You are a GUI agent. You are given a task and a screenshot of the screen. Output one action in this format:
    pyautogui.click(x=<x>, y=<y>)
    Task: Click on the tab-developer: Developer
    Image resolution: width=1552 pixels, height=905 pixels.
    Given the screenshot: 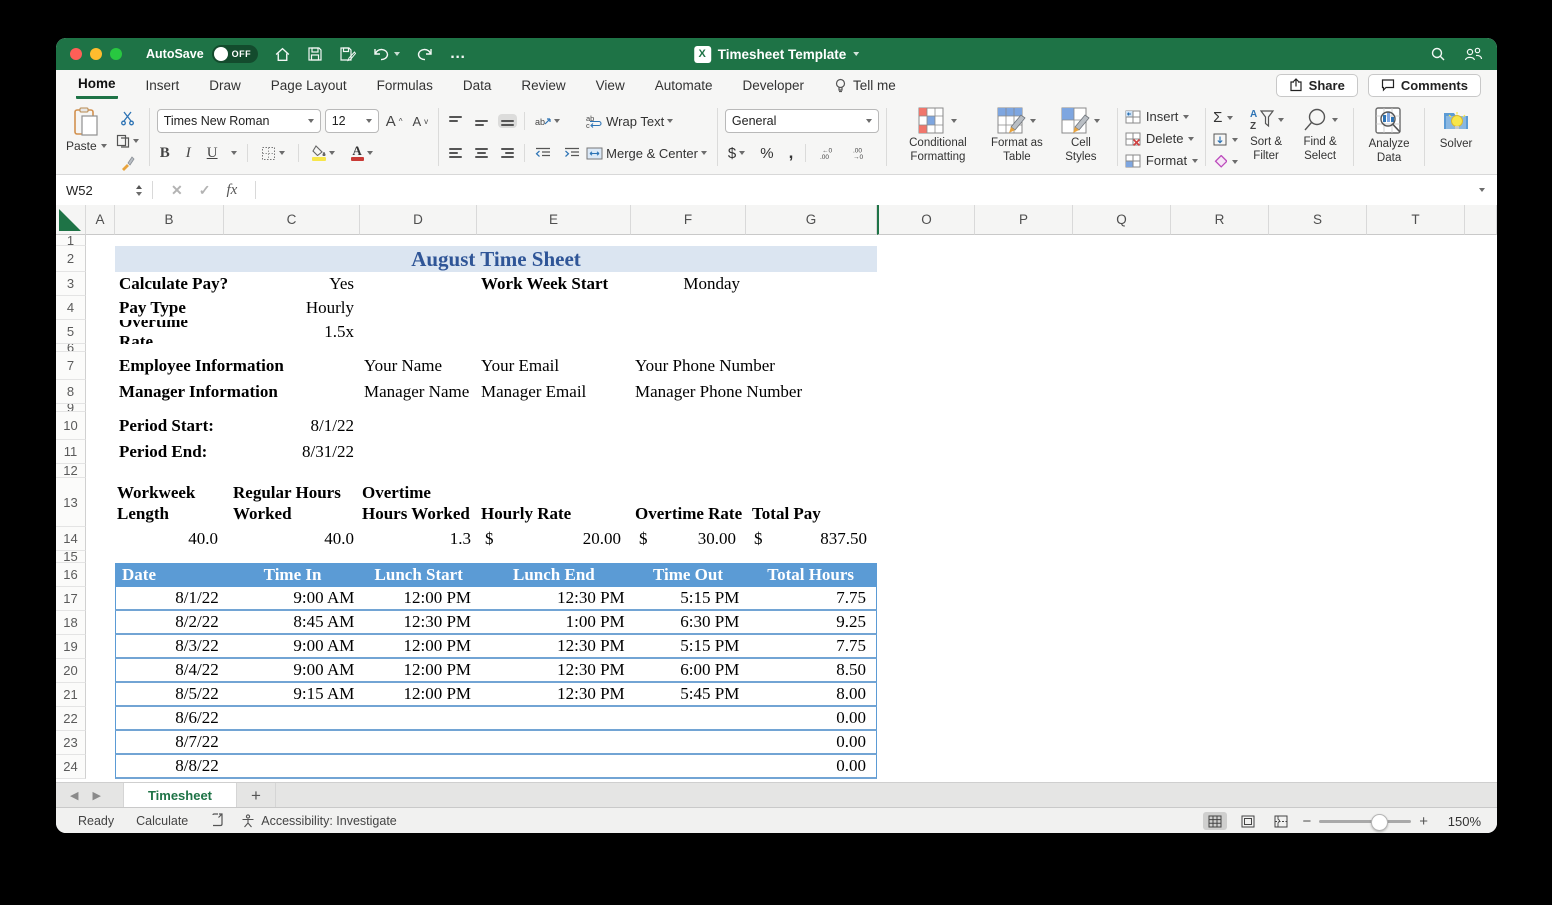 What is the action you would take?
    pyautogui.click(x=774, y=85)
    